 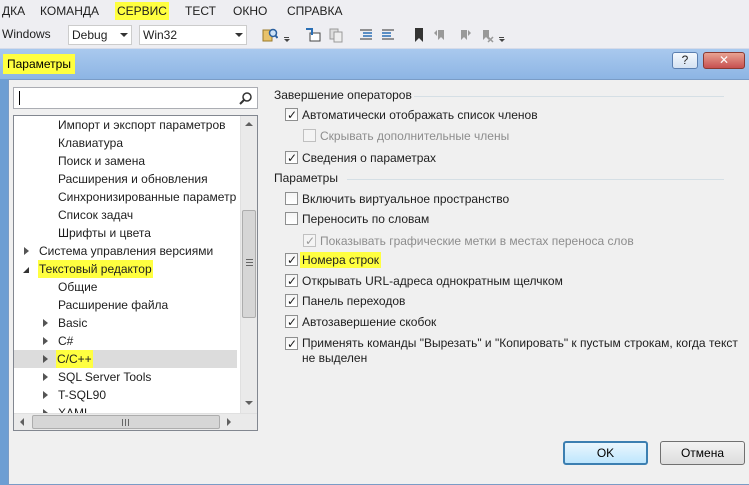 What do you see at coordinates (125, 179) in the screenshot?
I see `tree-item-extensions: Расширения и обновления` at bounding box center [125, 179].